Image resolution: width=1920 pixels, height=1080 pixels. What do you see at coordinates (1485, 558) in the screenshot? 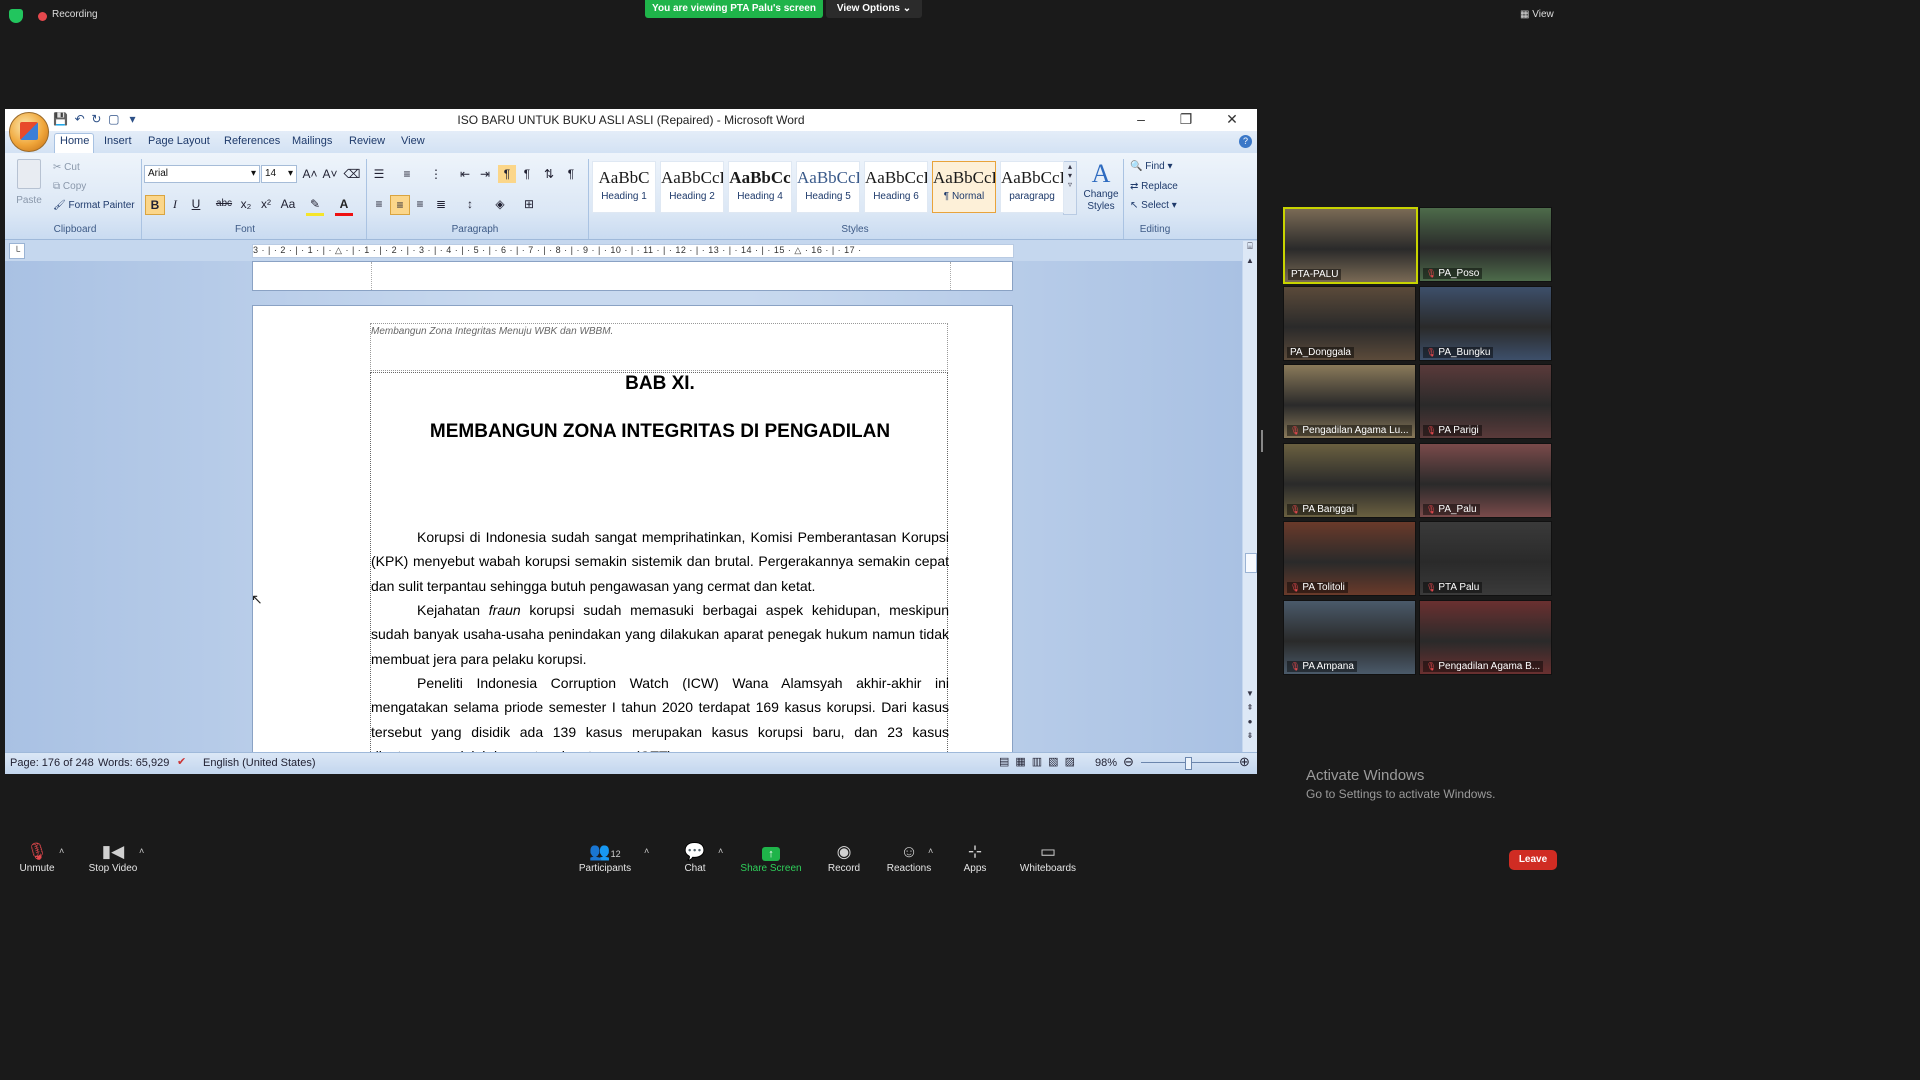
I see `participant-tile: 🎙 PTA Palu` at bounding box center [1485, 558].